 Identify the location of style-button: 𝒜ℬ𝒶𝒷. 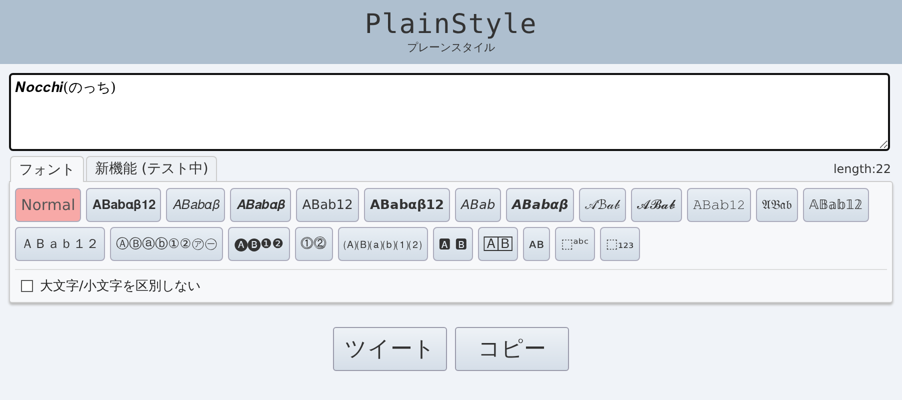
(602, 205).